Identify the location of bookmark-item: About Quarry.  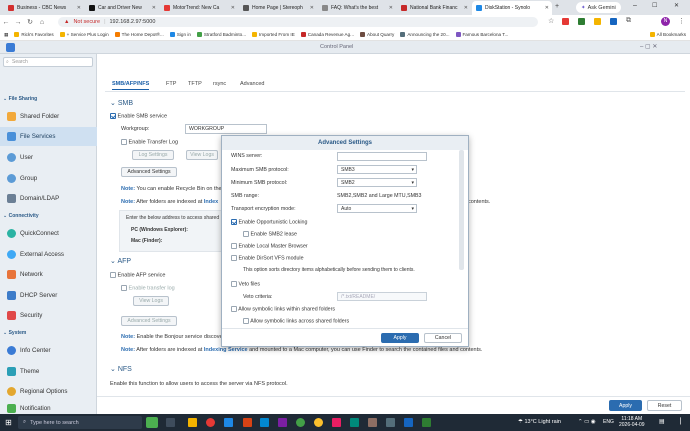
(377, 34).